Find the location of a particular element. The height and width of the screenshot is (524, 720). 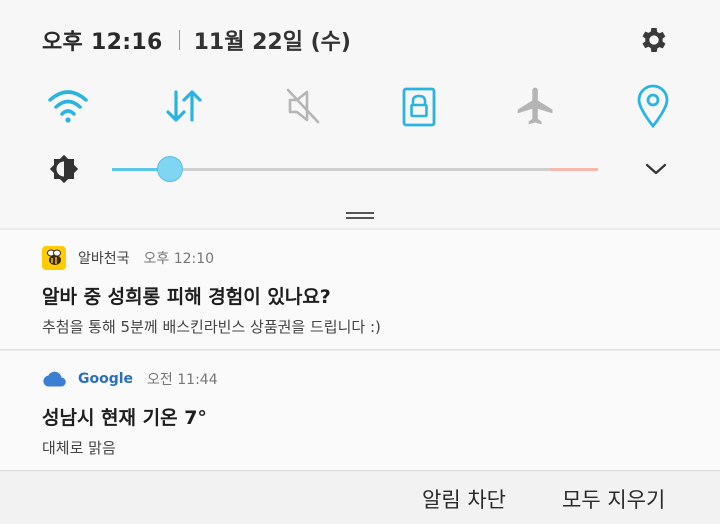

brightness-row is located at coordinates (360, 169).